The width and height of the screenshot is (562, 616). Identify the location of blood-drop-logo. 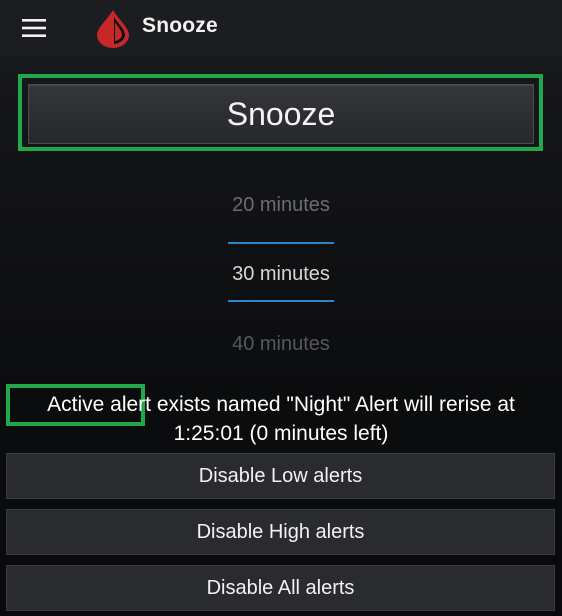
(113, 29).